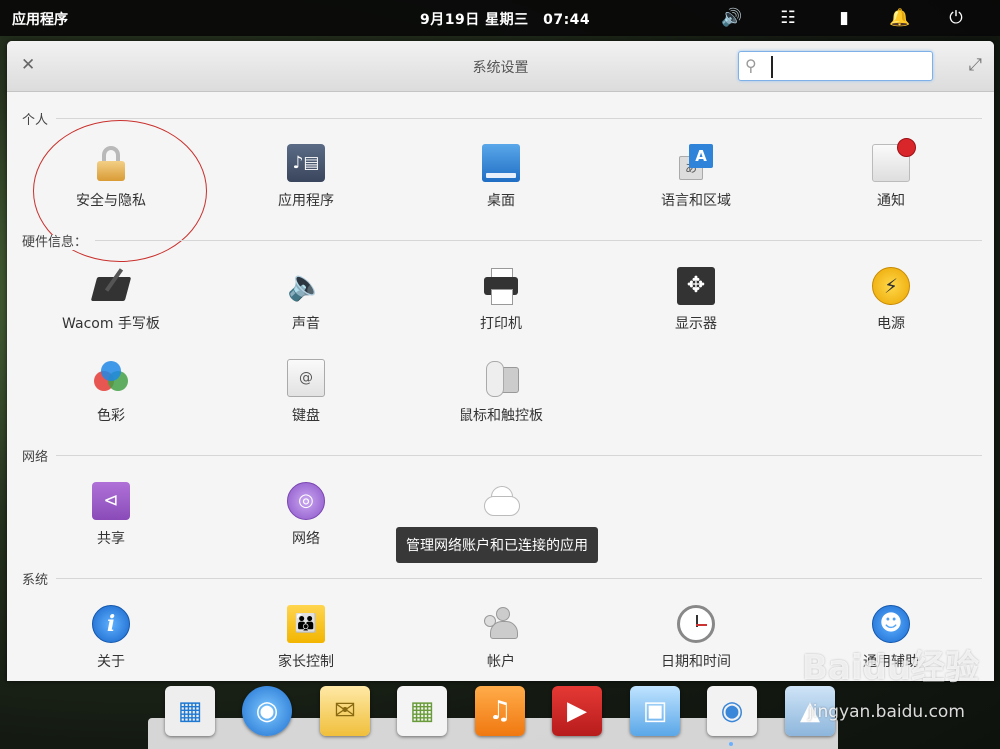  What do you see at coordinates (306, 662) in the screenshot?
I see `item-label: 家长控制` at bounding box center [306, 662].